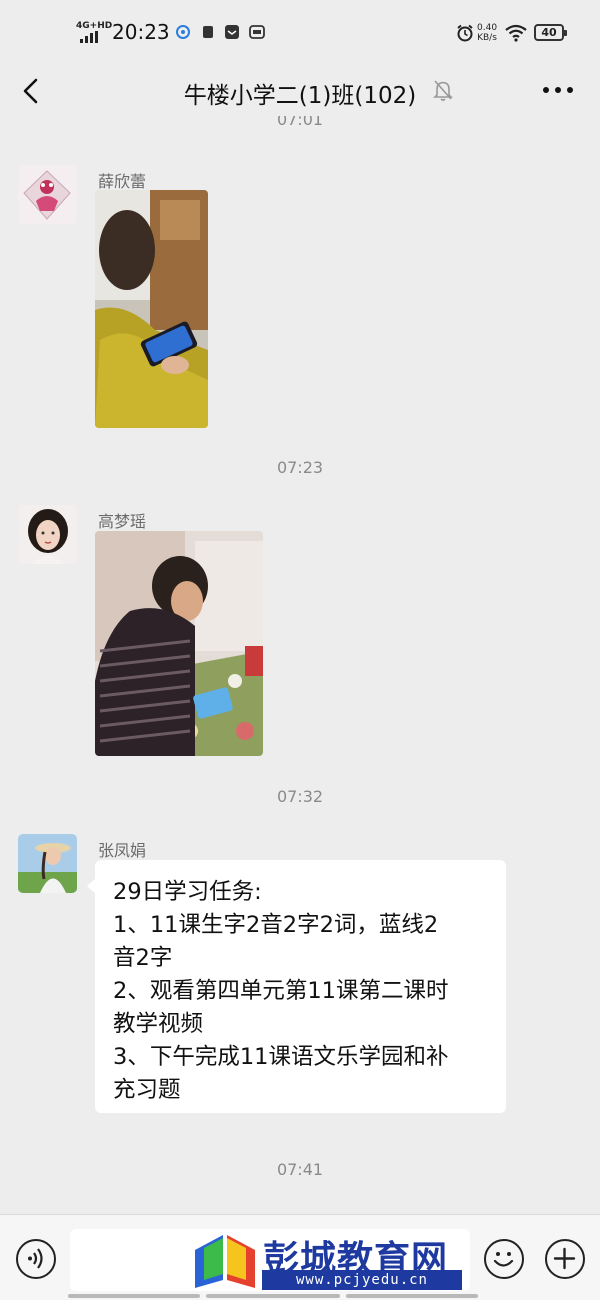 The width and height of the screenshot is (600, 1300). Describe the element at coordinates (281, 991) in the screenshot. I see `message-line: 2、观看第四单元第11课第二课时` at that location.